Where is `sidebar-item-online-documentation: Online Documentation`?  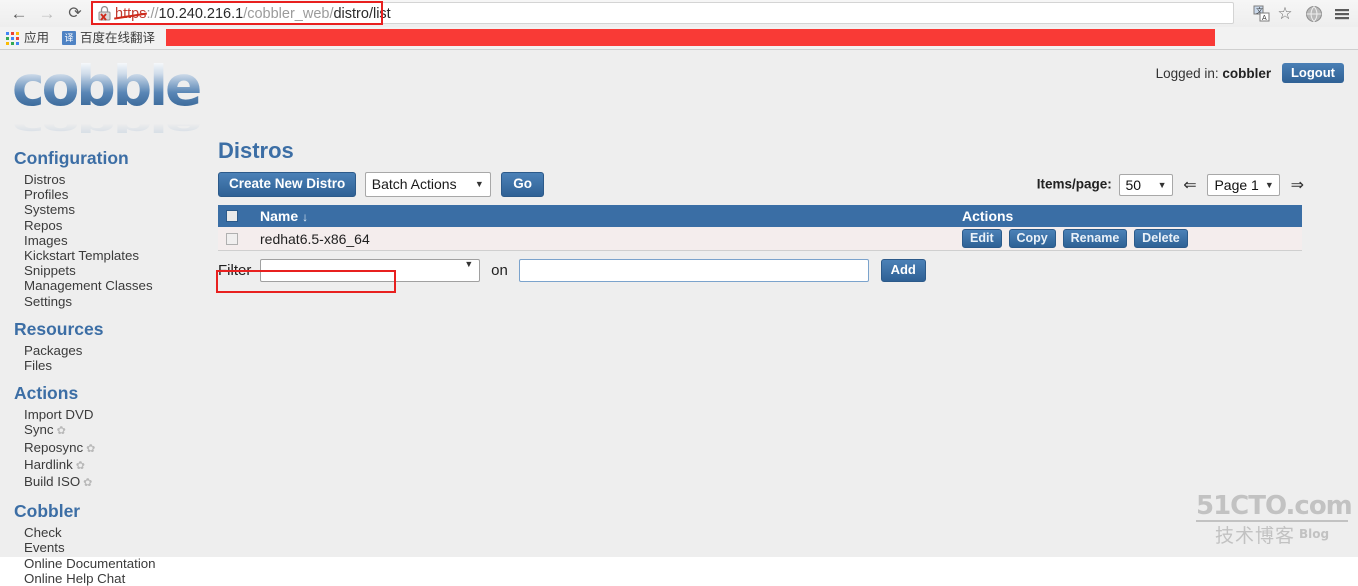
sidebar-item-online-documentation: Online Documentation is located at coordinates (105, 563).